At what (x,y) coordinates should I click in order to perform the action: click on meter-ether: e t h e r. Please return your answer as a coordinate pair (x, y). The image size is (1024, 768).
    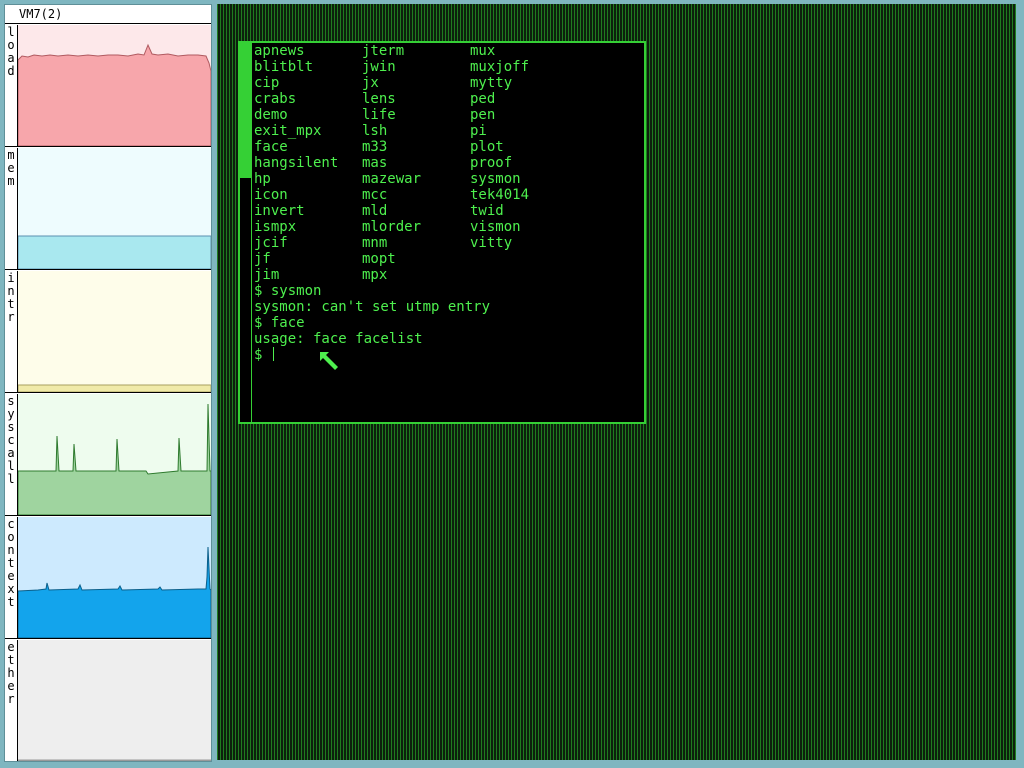
    Looking at the image, I should click on (108, 700).